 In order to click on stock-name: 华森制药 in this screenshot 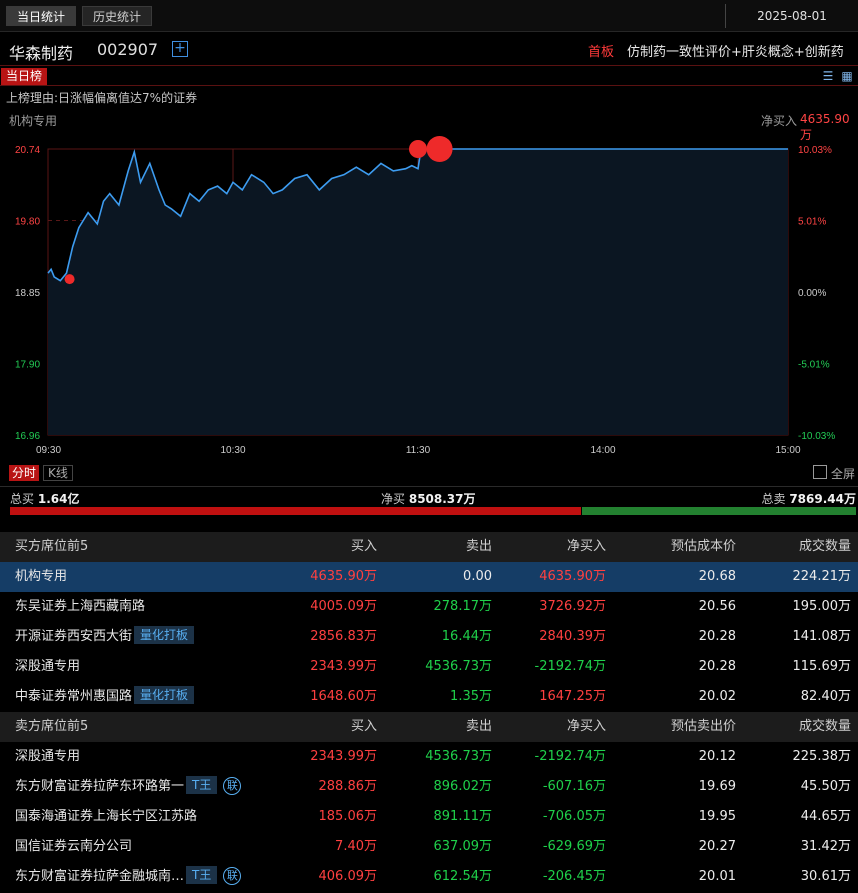, I will do `click(41, 52)`.